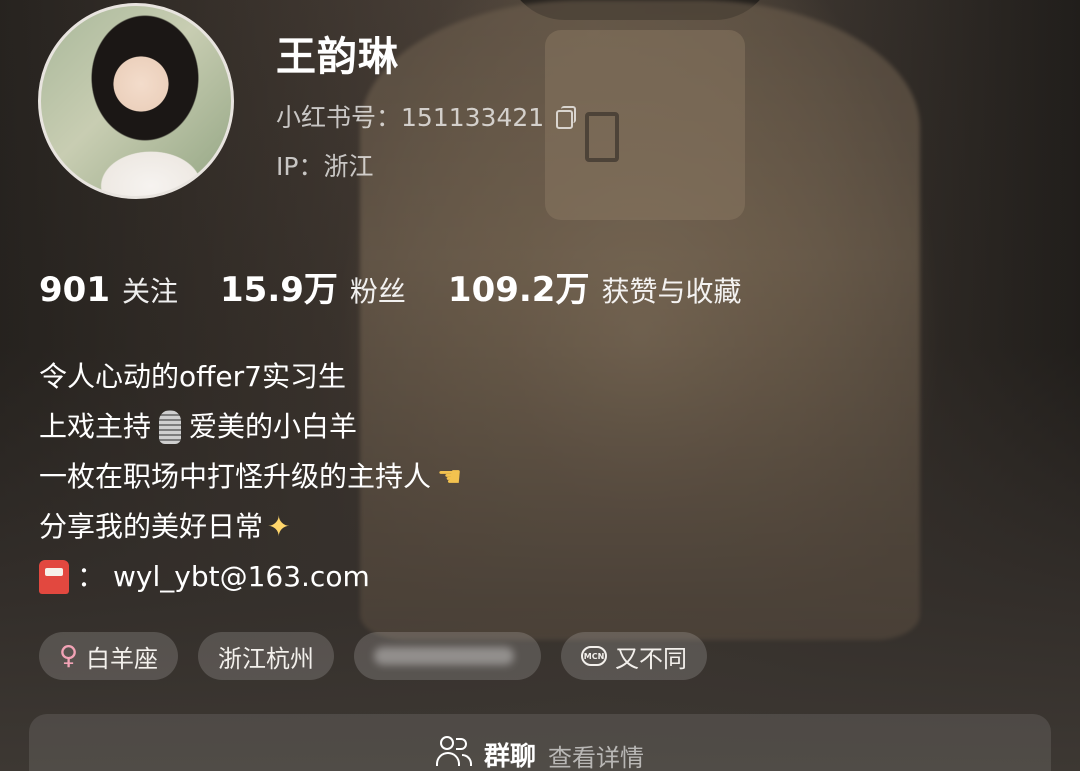 The width and height of the screenshot is (1080, 771). I want to click on group-chat-bar: 群聊 查看详情, so click(540, 742).